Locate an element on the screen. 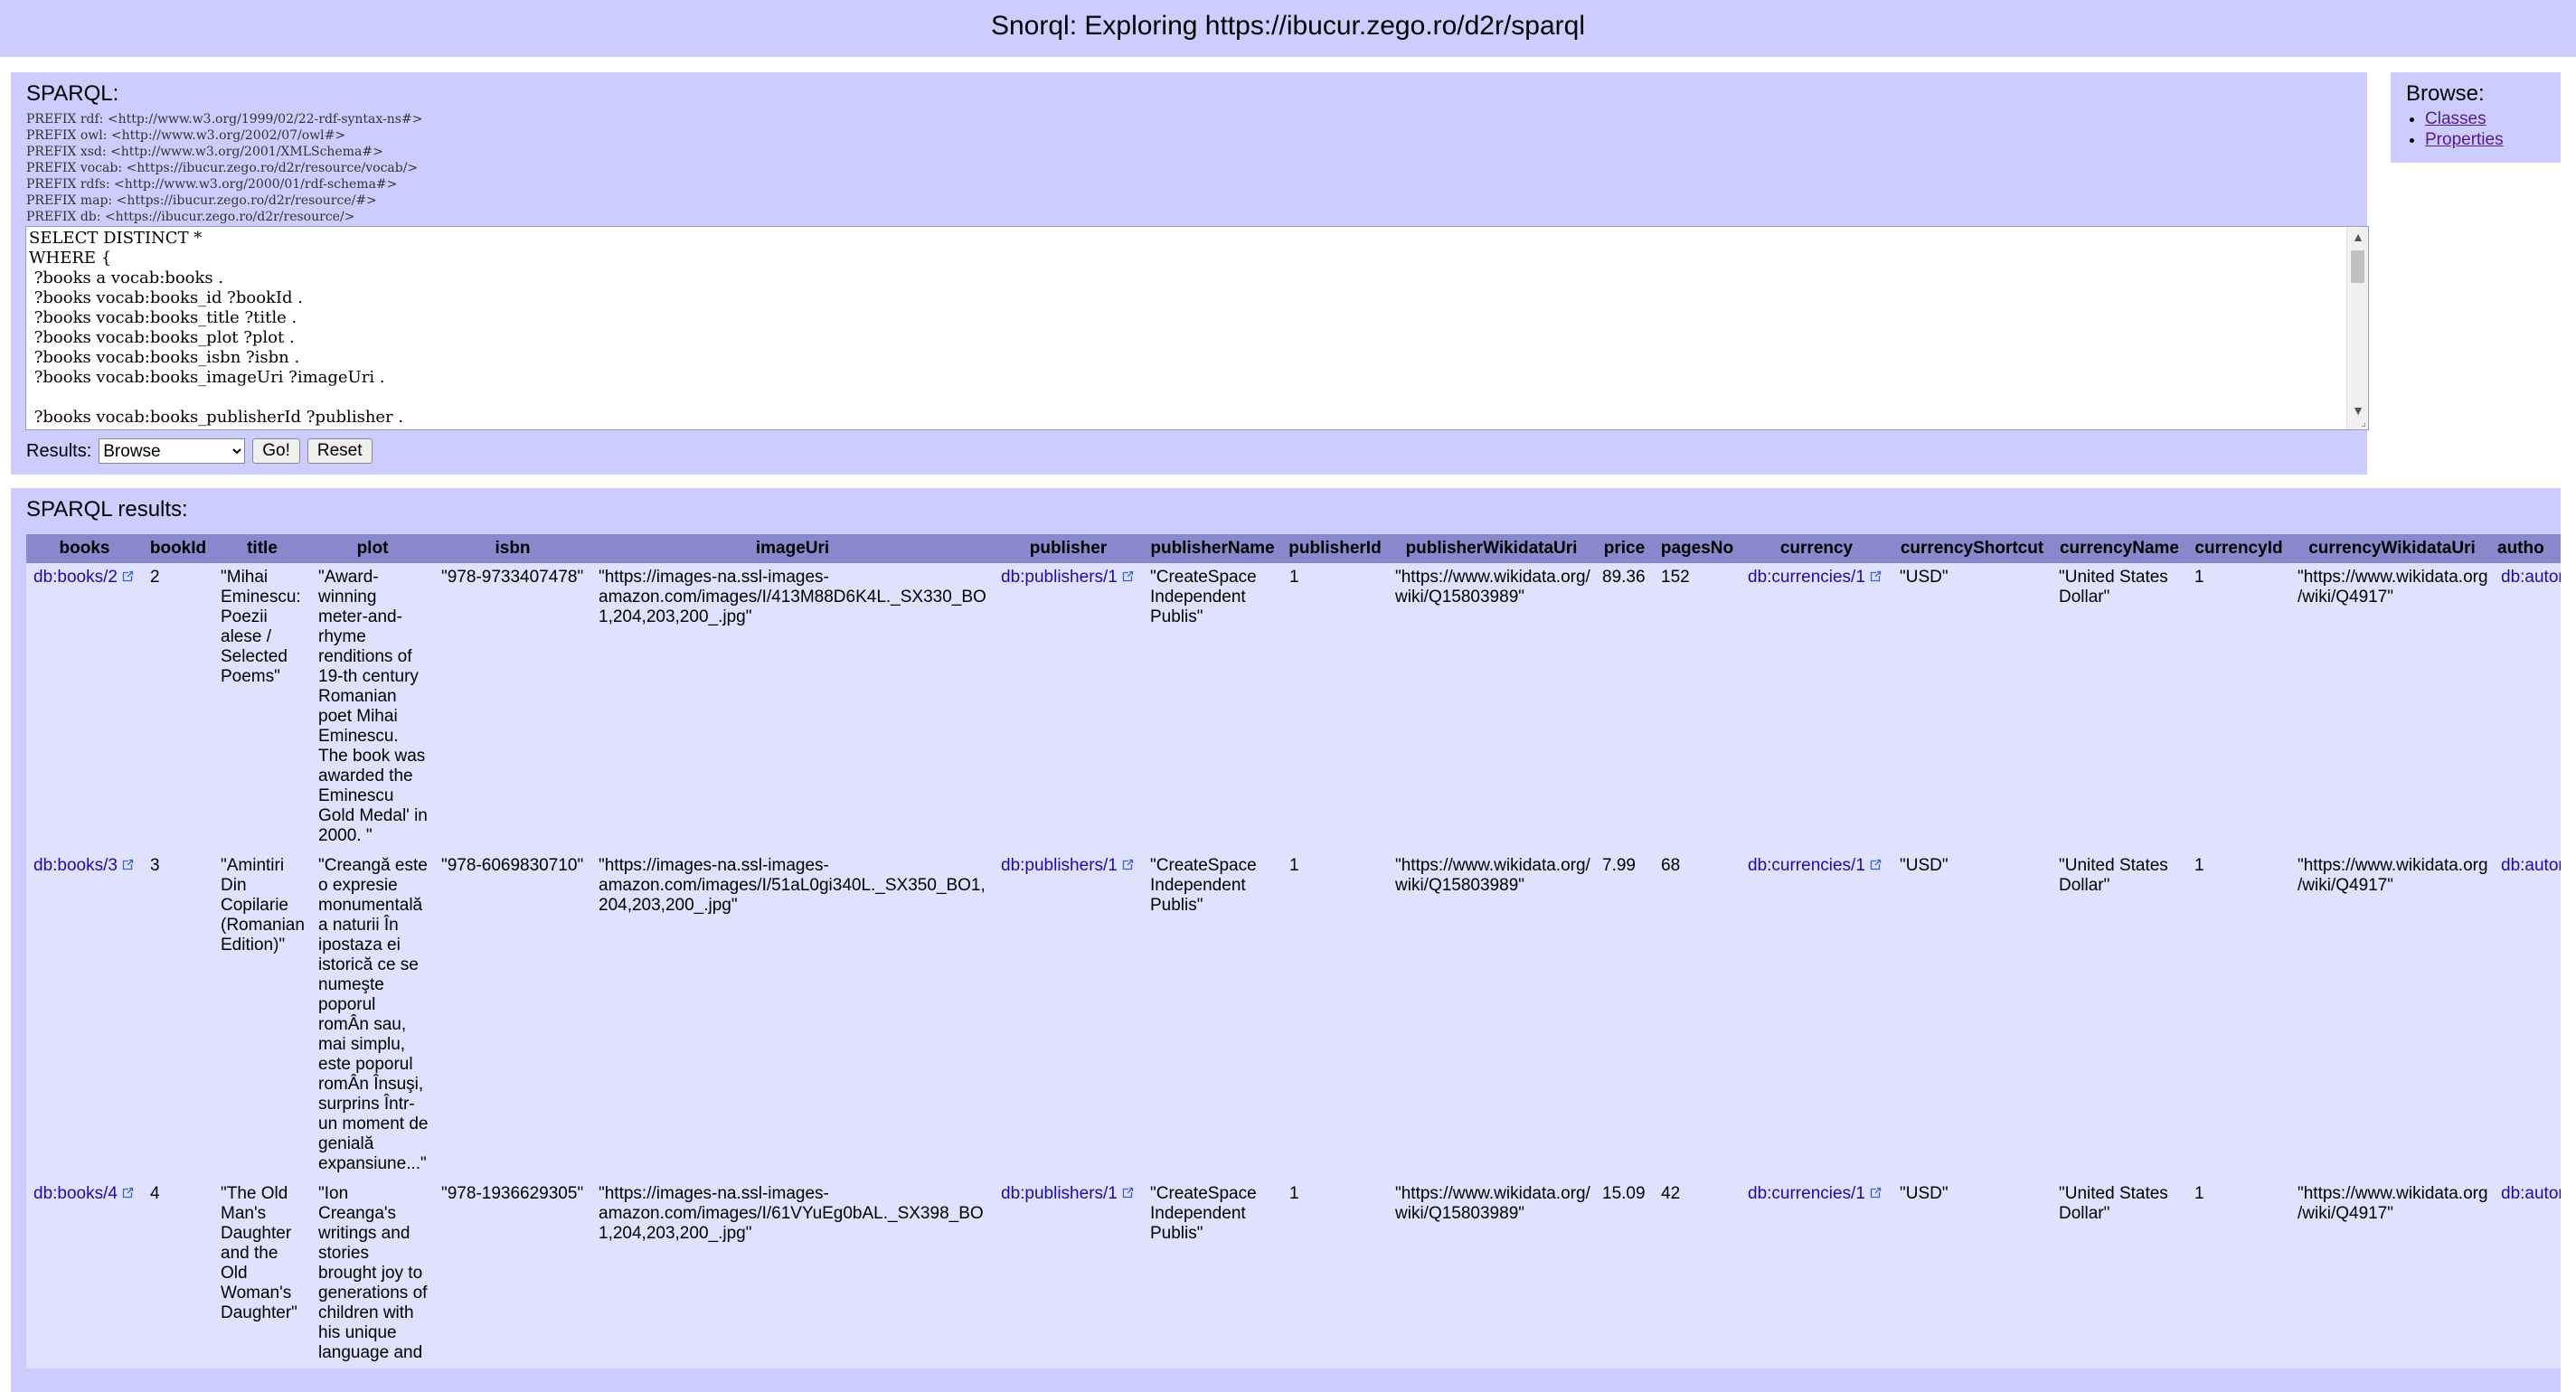 This screenshot has height=1392, width=2576. column-header: publisherId is located at coordinates (1335, 548).